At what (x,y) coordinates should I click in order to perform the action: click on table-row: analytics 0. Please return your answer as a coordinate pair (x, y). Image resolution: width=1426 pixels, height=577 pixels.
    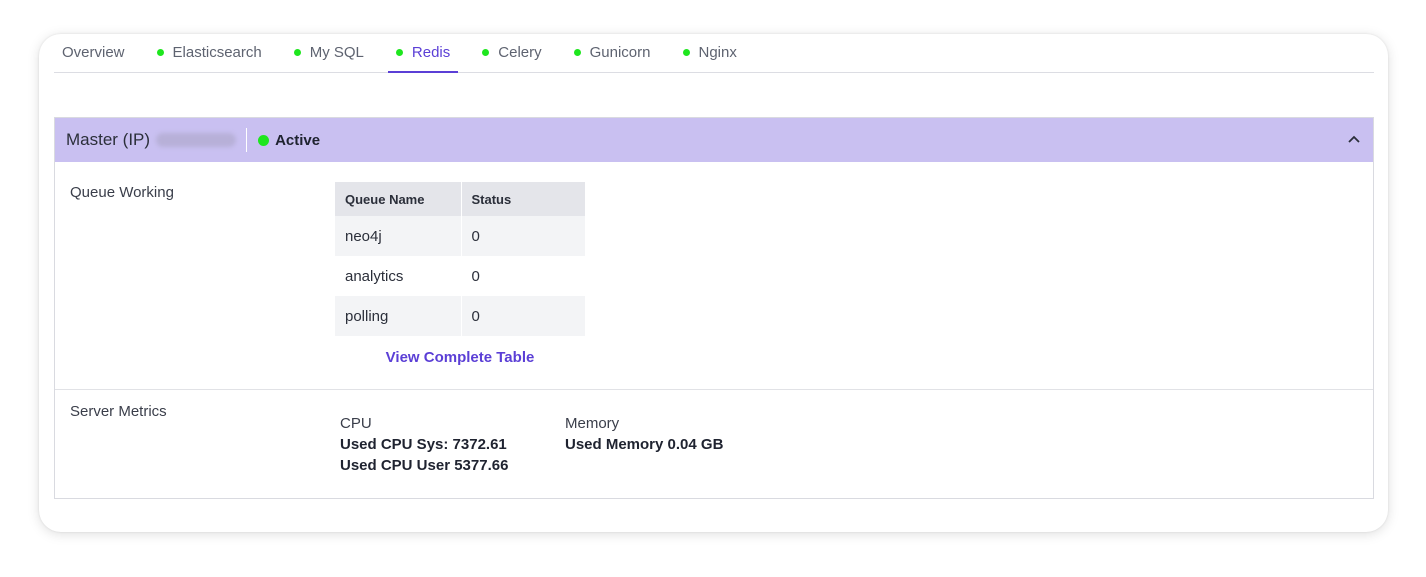
    Looking at the image, I should click on (460, 276).